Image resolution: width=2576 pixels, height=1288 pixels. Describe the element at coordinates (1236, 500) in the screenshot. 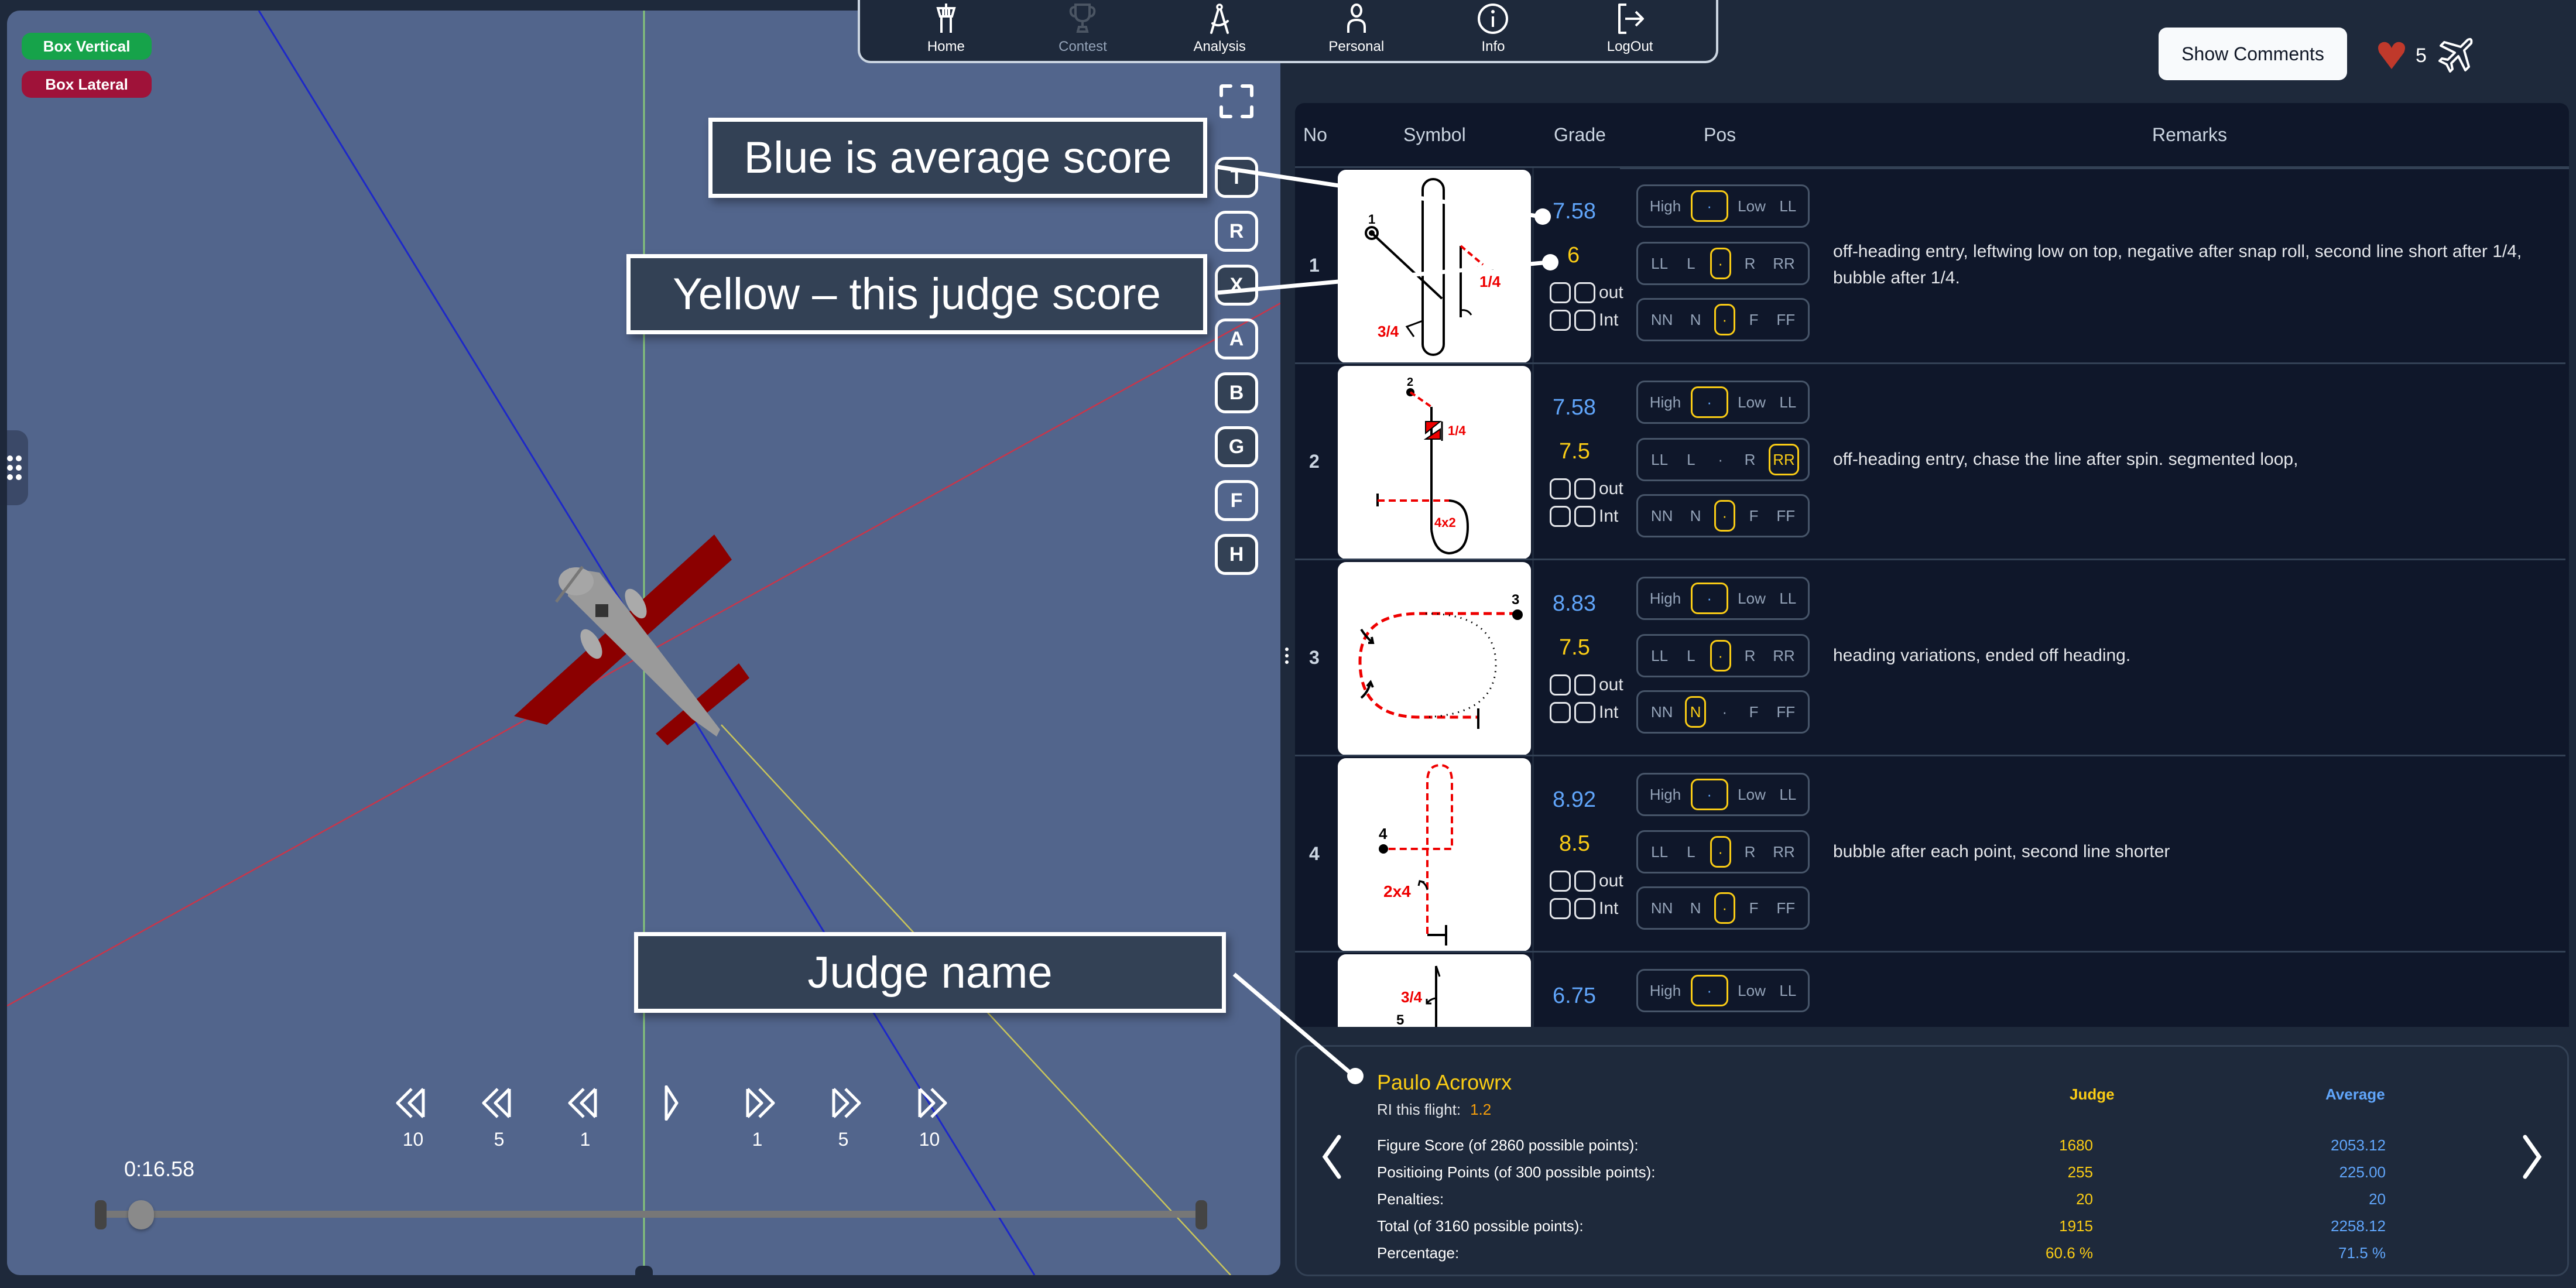

I see `view-button-f: F` at that location.